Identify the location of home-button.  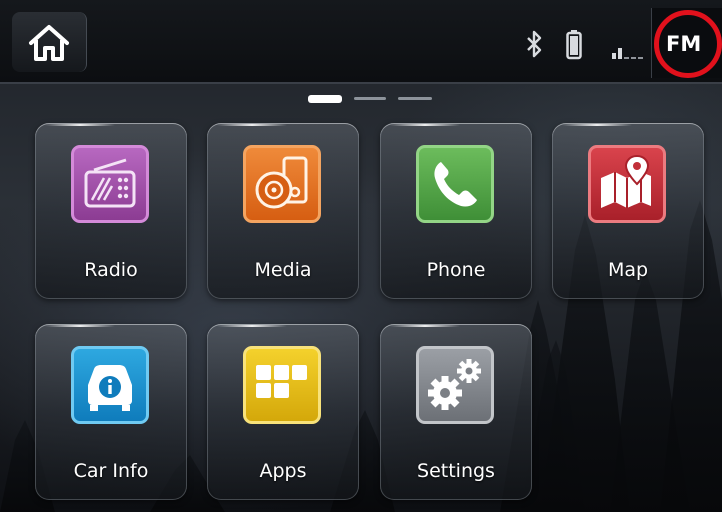
(49, 42).